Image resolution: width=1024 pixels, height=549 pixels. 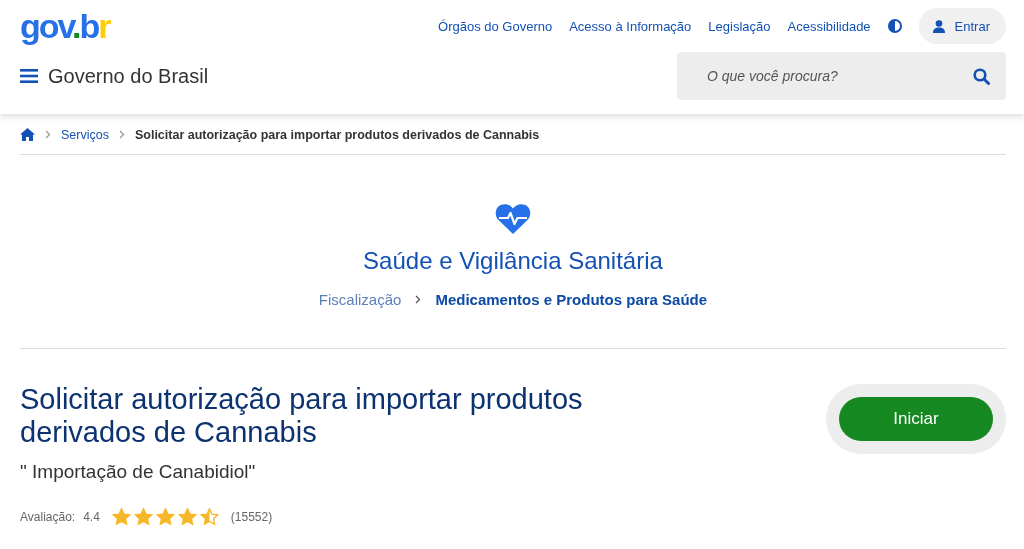 What do you see at coordinates (337, 134) in the screenshot?
I see `breadcrumb-link: Solicitar autorização para importar produtos derivados de Cannabis` at bounding box center [337, 134].